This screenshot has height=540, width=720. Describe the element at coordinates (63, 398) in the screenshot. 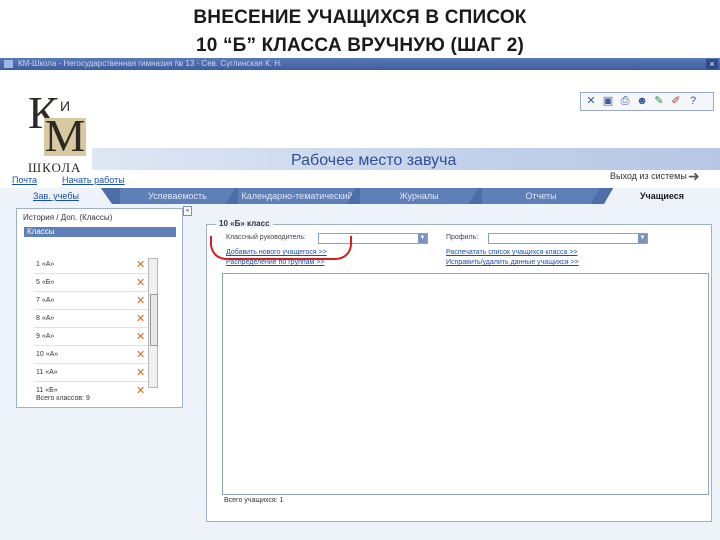

I see `classes-total: Всего классов: 9` at that location.